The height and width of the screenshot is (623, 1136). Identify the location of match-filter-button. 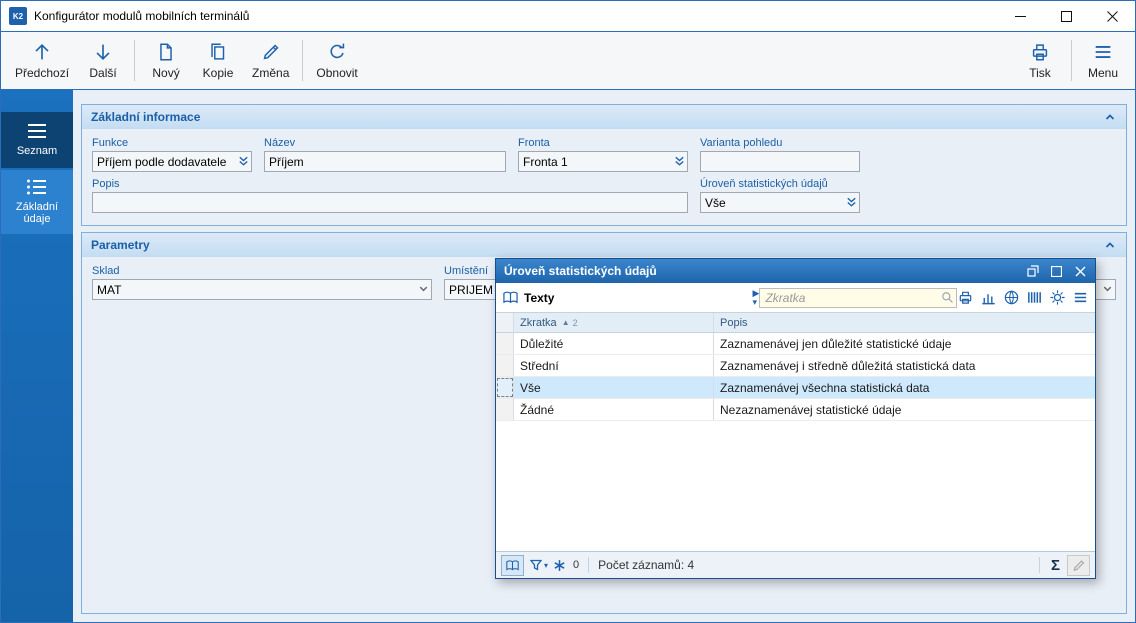
(559, 565).